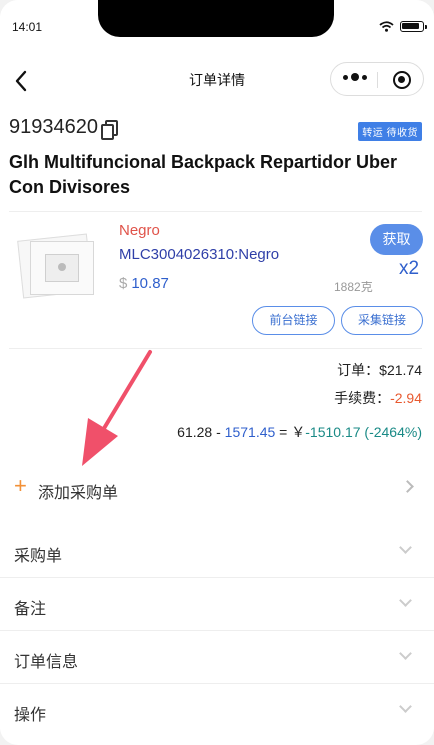 The image size is (434, 745). What do you see at coordinates (78, 493) in the screenshot?
I see `add-purchase-label: 添加采购单` at bounding box center [78, 493].